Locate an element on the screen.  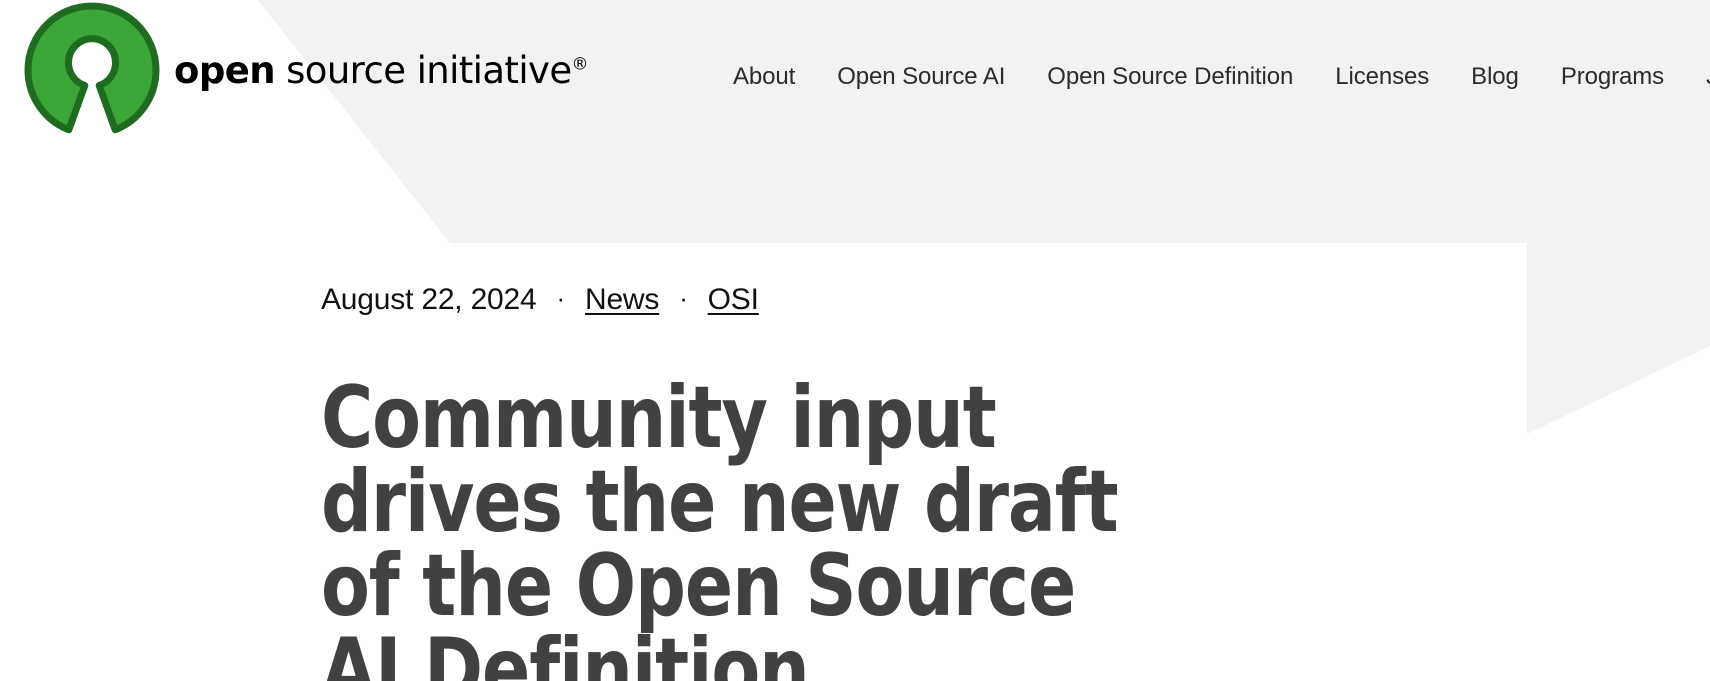
nav-item-about: About is located at coordinates (764, 77).